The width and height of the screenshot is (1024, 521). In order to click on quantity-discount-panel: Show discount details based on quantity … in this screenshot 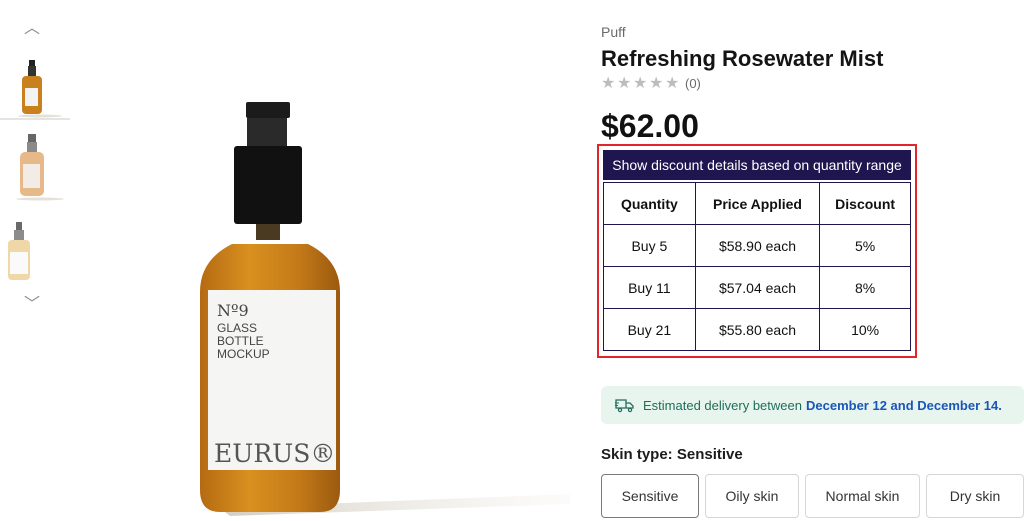, I will do `click(757, 251)`.